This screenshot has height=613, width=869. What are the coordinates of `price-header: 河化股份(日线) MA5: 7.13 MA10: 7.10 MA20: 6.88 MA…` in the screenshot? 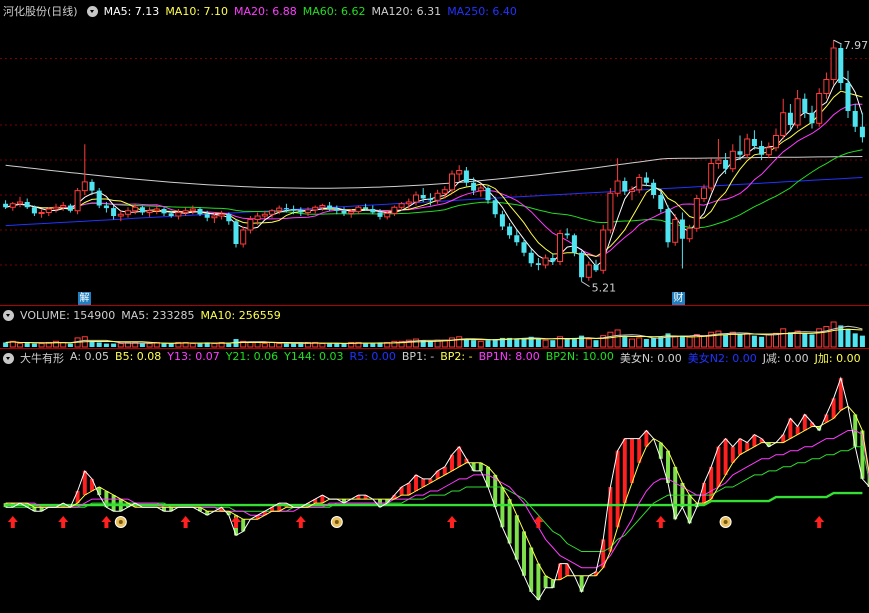 It's located at (264, 11).